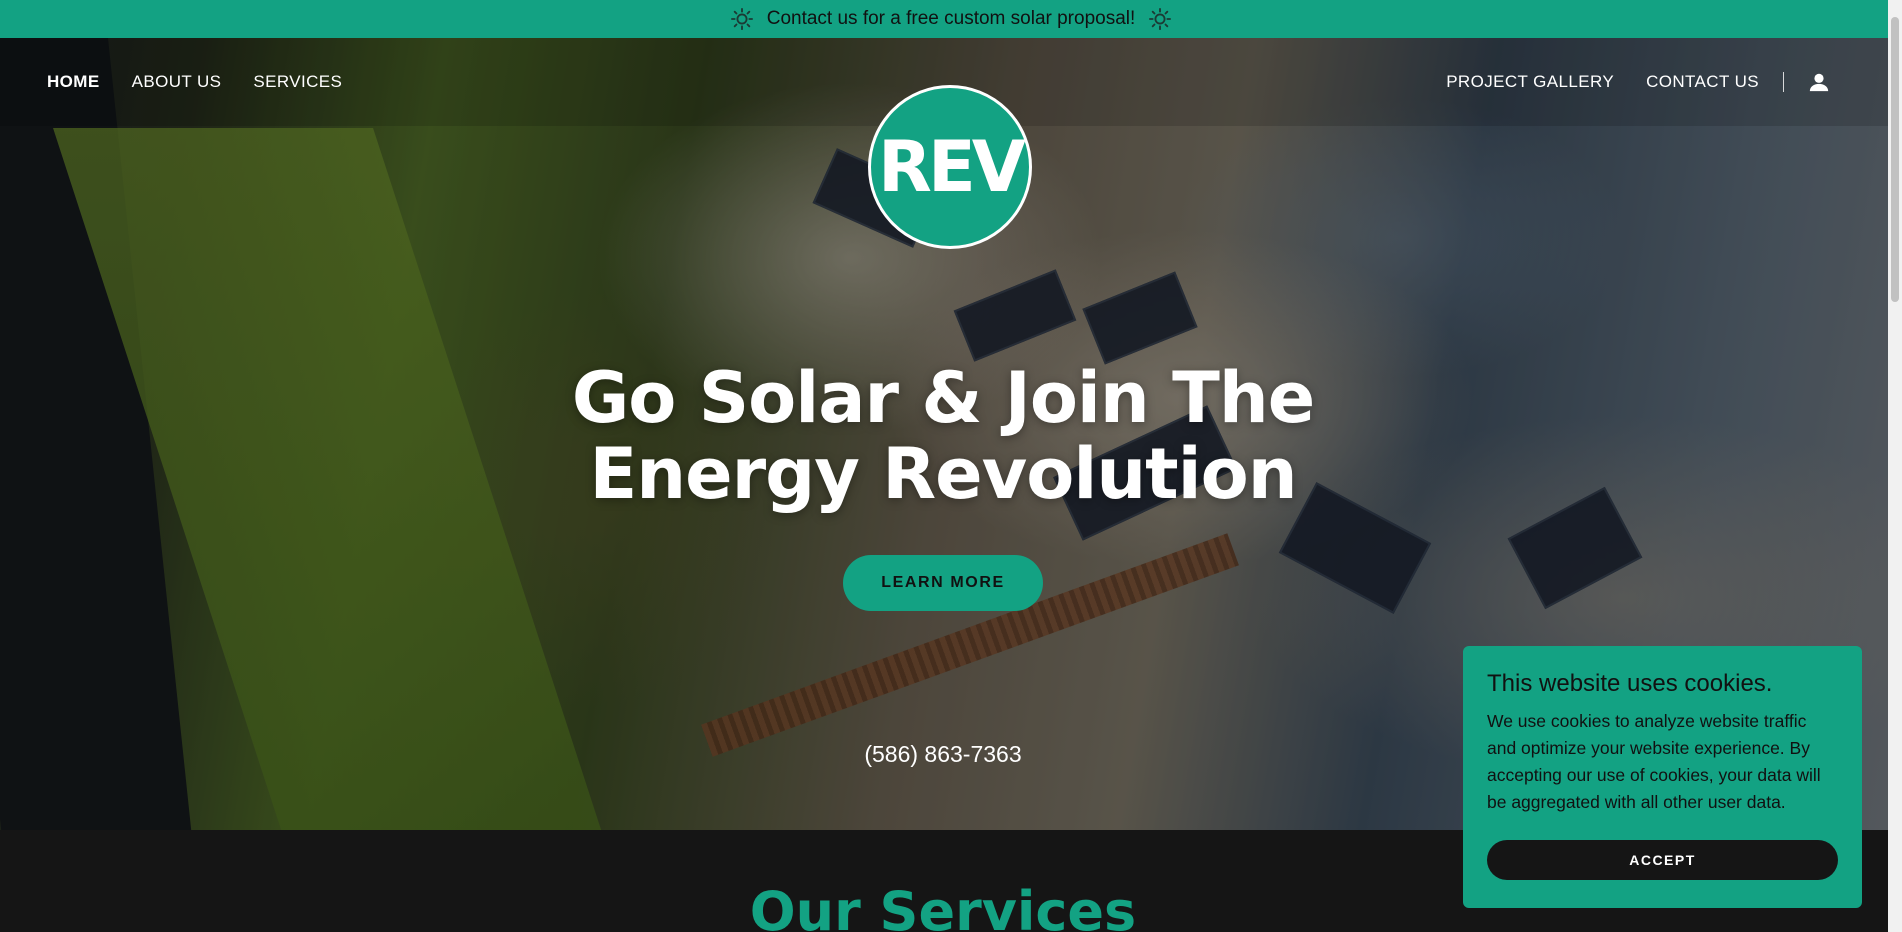  Describe the element at coordinates (943, 754) in the screenshot. I see `phone-number: (586) 863-7363` at that location.